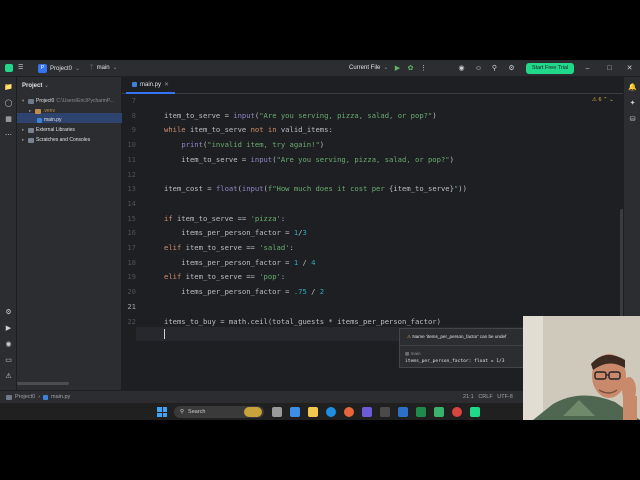 This screenshot has height=480, width=640. Describe the element at coordinates (587, 68) in the screenshot. I see `minimize-icon: –` at that location.